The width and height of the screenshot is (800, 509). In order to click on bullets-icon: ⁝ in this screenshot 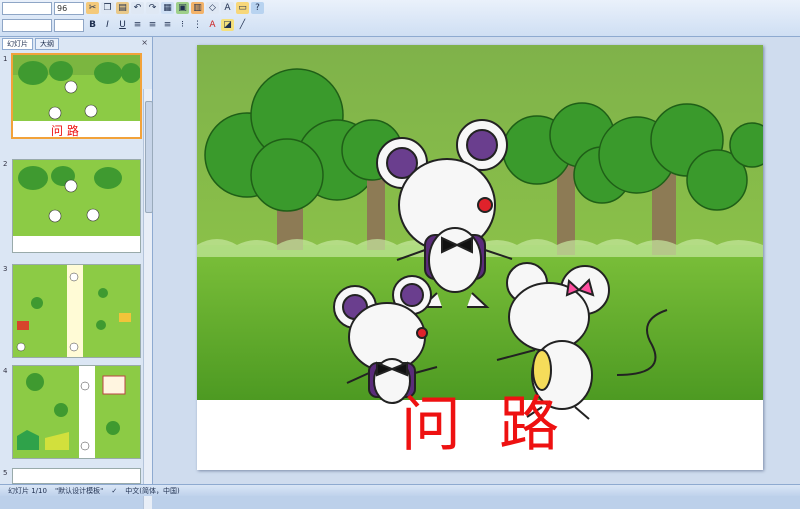, I will do `click(182, 25)`.